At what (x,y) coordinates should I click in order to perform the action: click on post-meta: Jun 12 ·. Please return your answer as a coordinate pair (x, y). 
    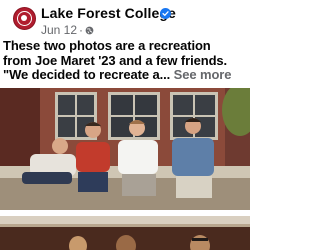
    Looking at the image, I should click on (67, 30).